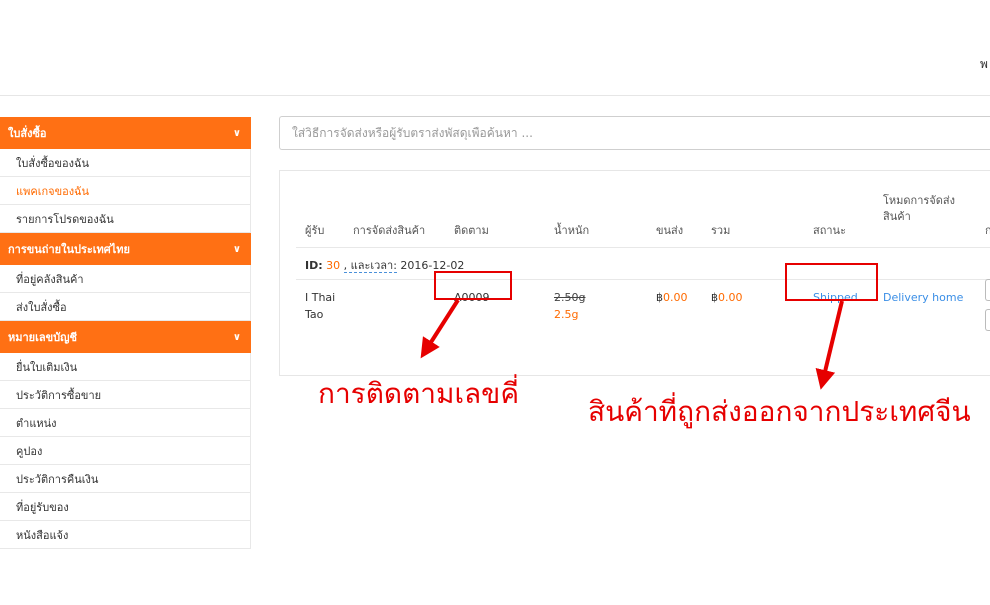  I want to click on search-box, so click(634, 133).